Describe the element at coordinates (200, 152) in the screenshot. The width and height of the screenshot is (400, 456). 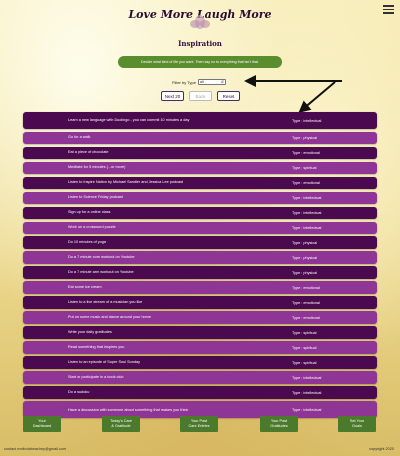
I see `list-item: Eat a piece of chocolate Type : emotional` at that location.